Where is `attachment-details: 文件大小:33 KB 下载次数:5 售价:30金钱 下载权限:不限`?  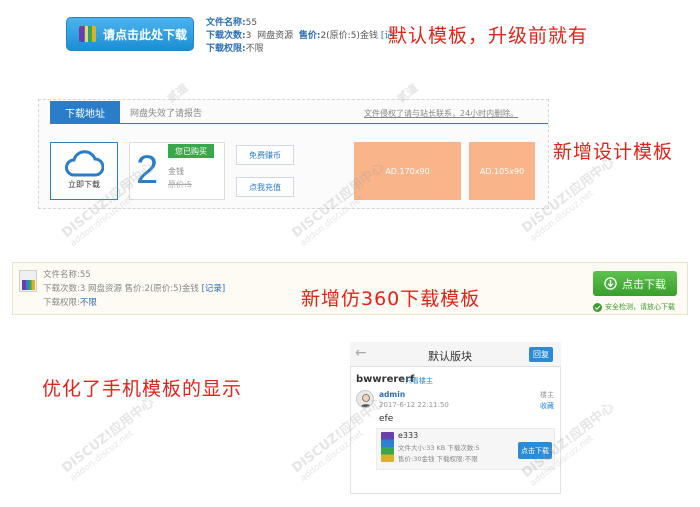
attachment-details: 文件大小:33 KB 下载次数:5 售价:30金钱 下载权限:不限 is located at coordinates (439, 453).